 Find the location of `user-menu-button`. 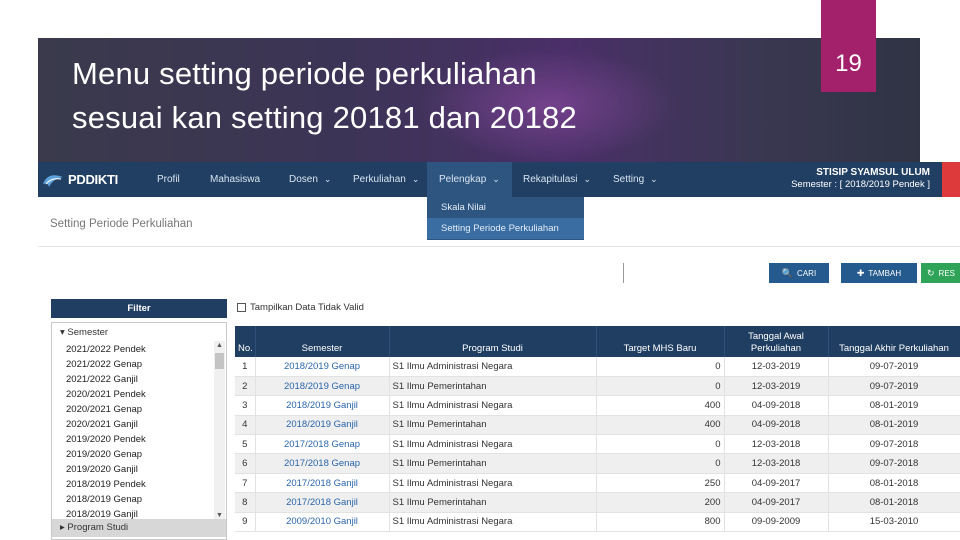

user-menu-button is located at coordinates (951, 179).